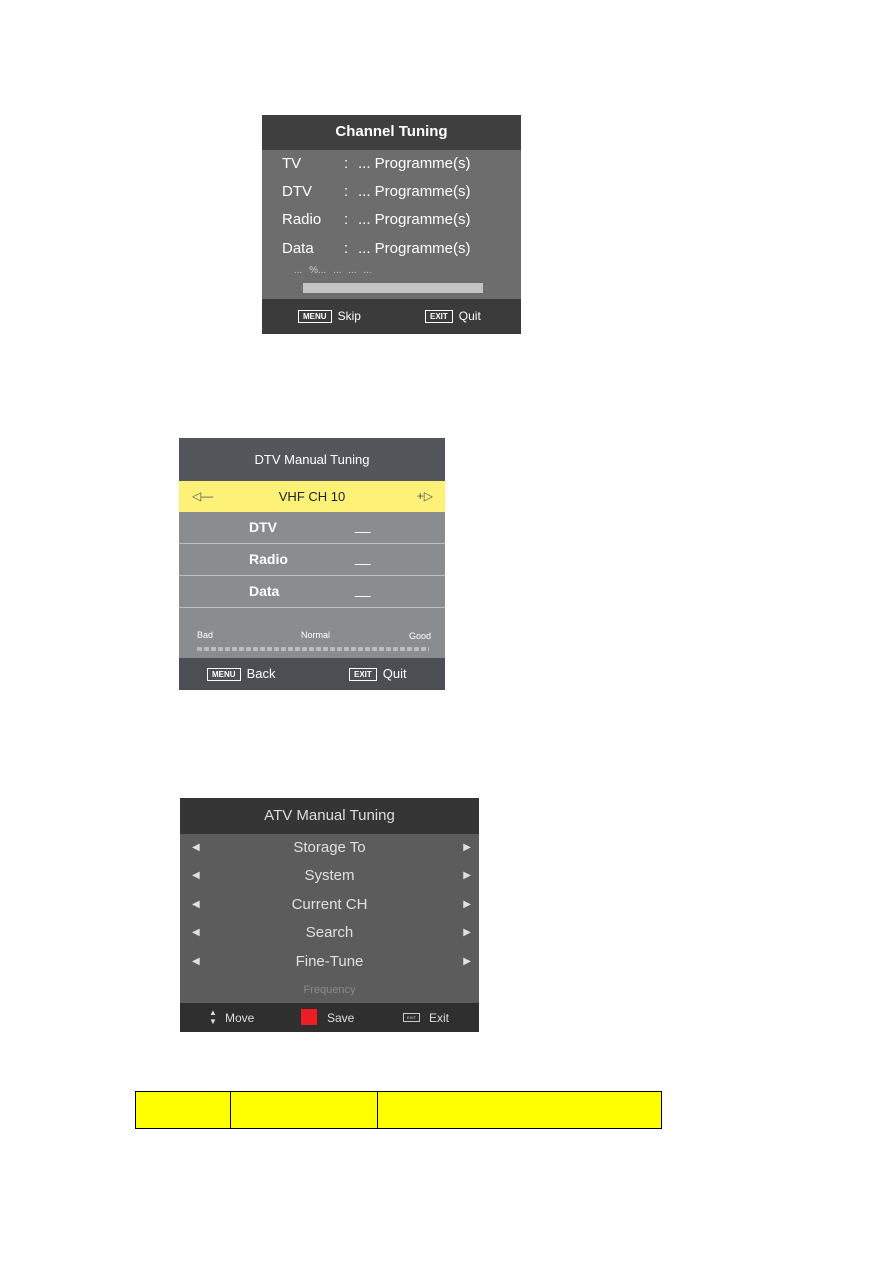 Image resolution: width=893 pixels, height=1263 pixels. I want to click on exit-key-icon: EXIT, so click(411, 1017).